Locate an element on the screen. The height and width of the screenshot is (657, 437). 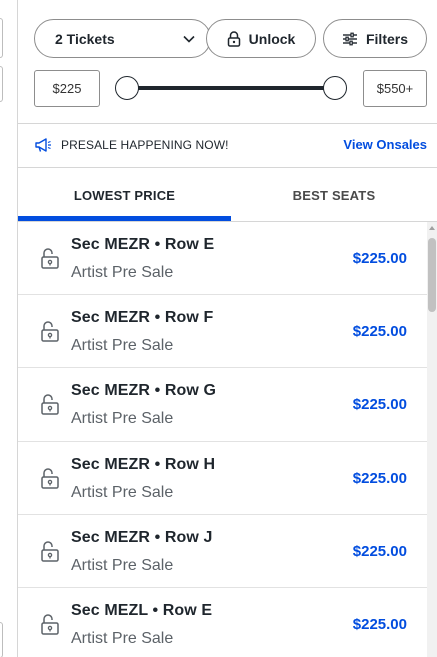
sliders-icon is located at coordinates (349, 38).